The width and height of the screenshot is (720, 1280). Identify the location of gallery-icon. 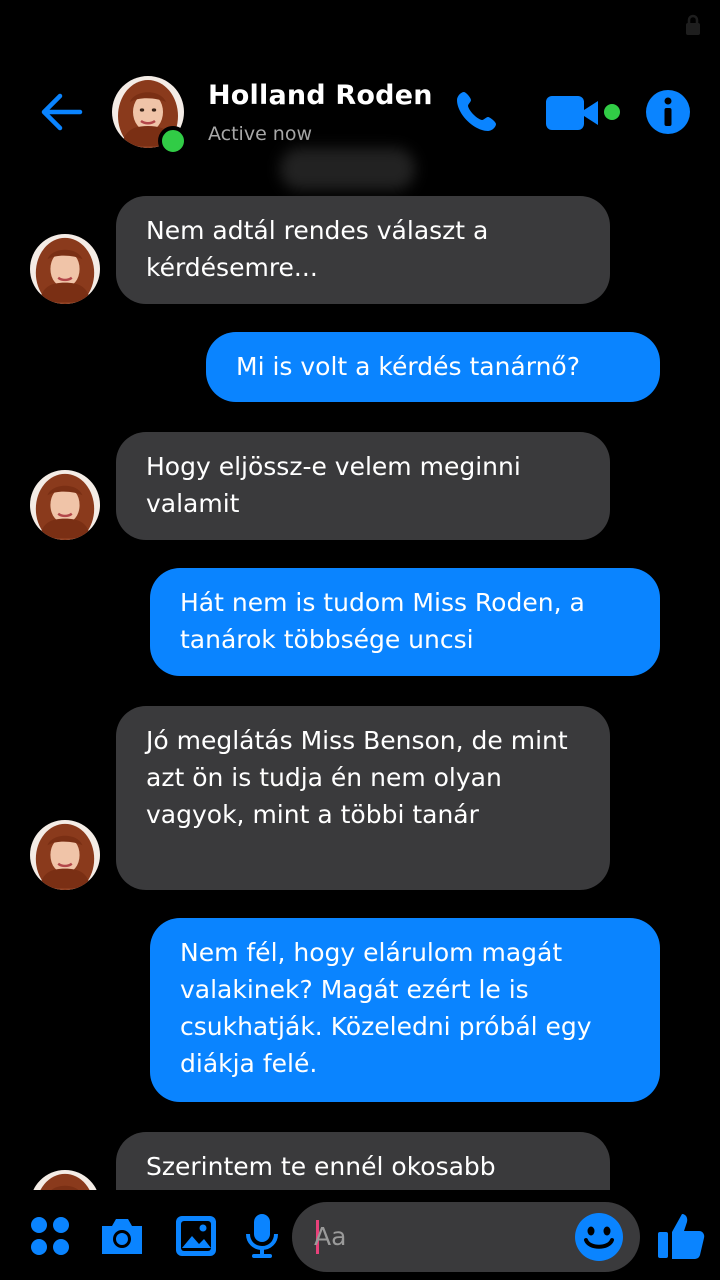
(196, 1236).